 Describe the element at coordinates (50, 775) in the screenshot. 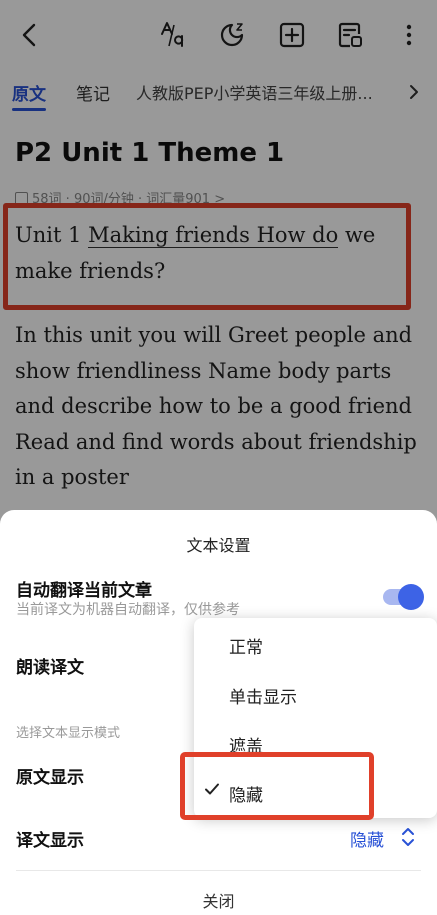

I see `original-display-label: 原文显示` at that location.